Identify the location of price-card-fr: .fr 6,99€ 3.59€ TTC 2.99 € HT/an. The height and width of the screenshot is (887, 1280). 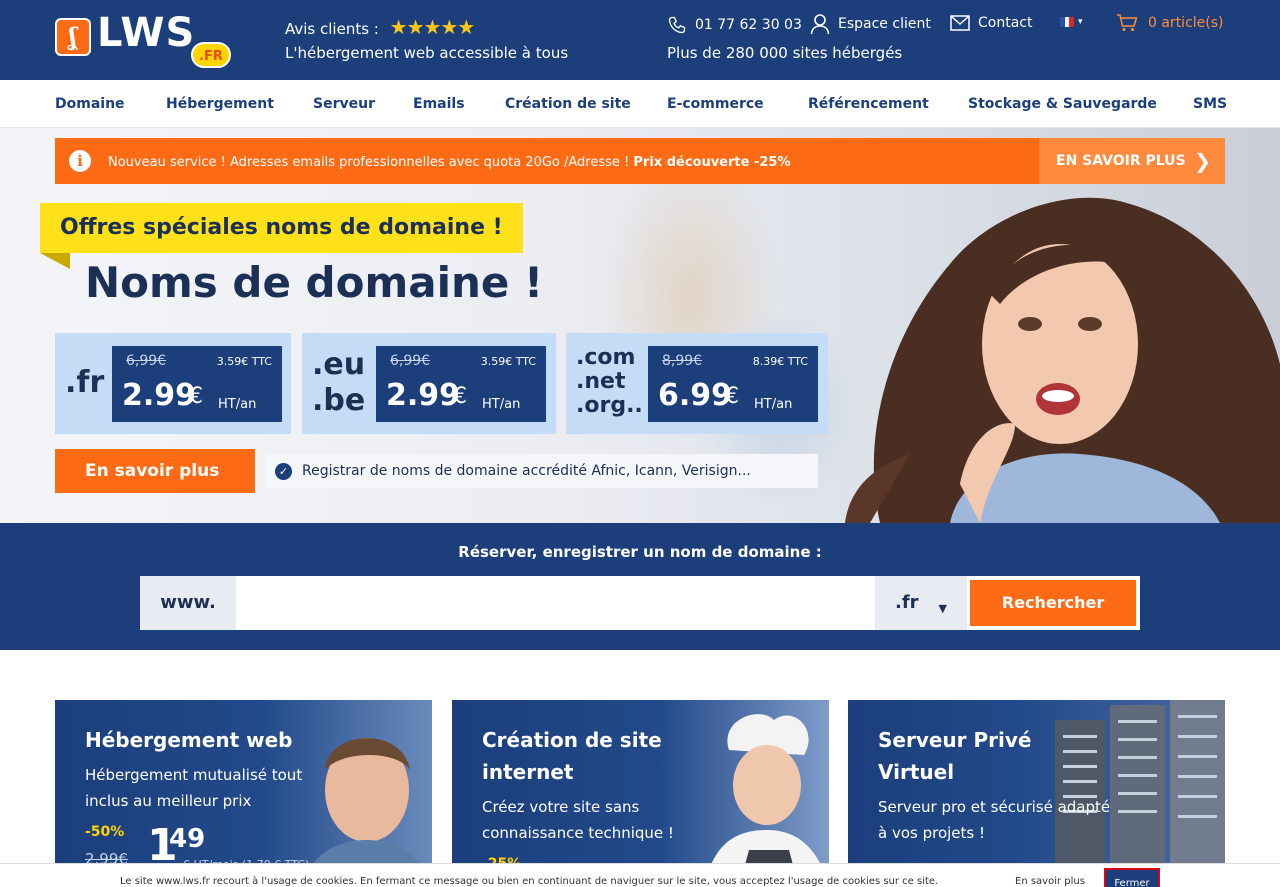
(173, 383).